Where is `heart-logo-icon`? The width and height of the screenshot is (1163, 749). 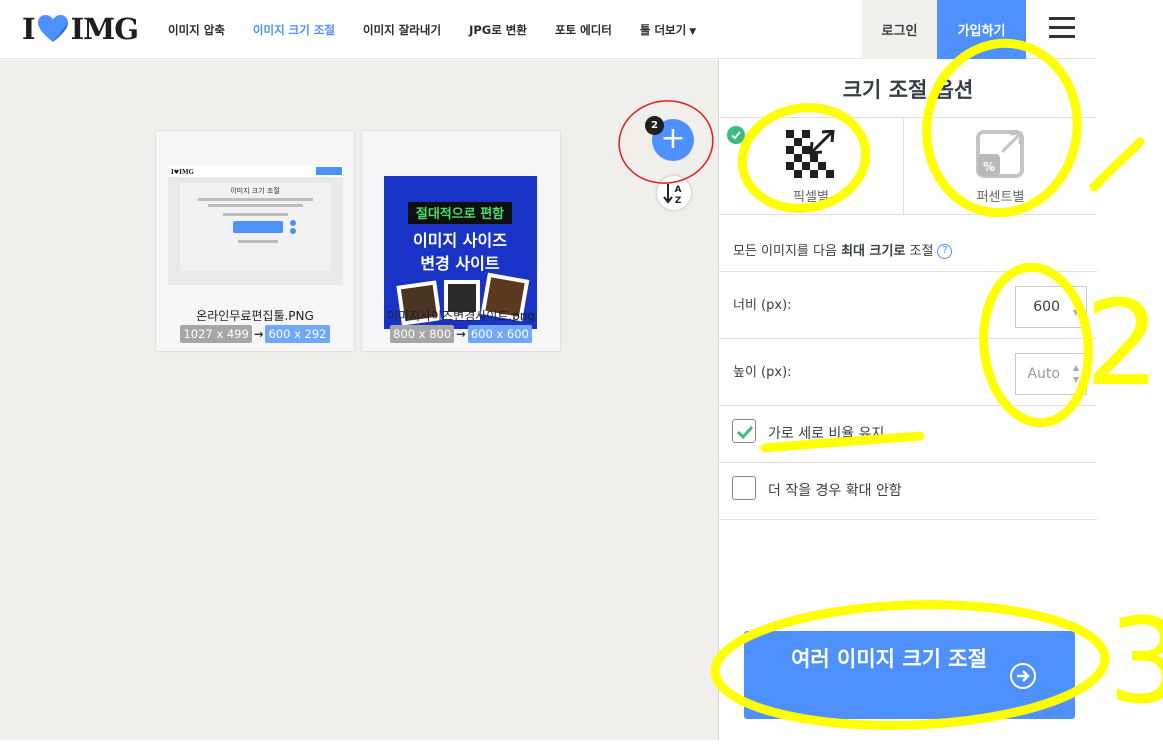 heart-logo-icon is located at coordinates (52, 28).